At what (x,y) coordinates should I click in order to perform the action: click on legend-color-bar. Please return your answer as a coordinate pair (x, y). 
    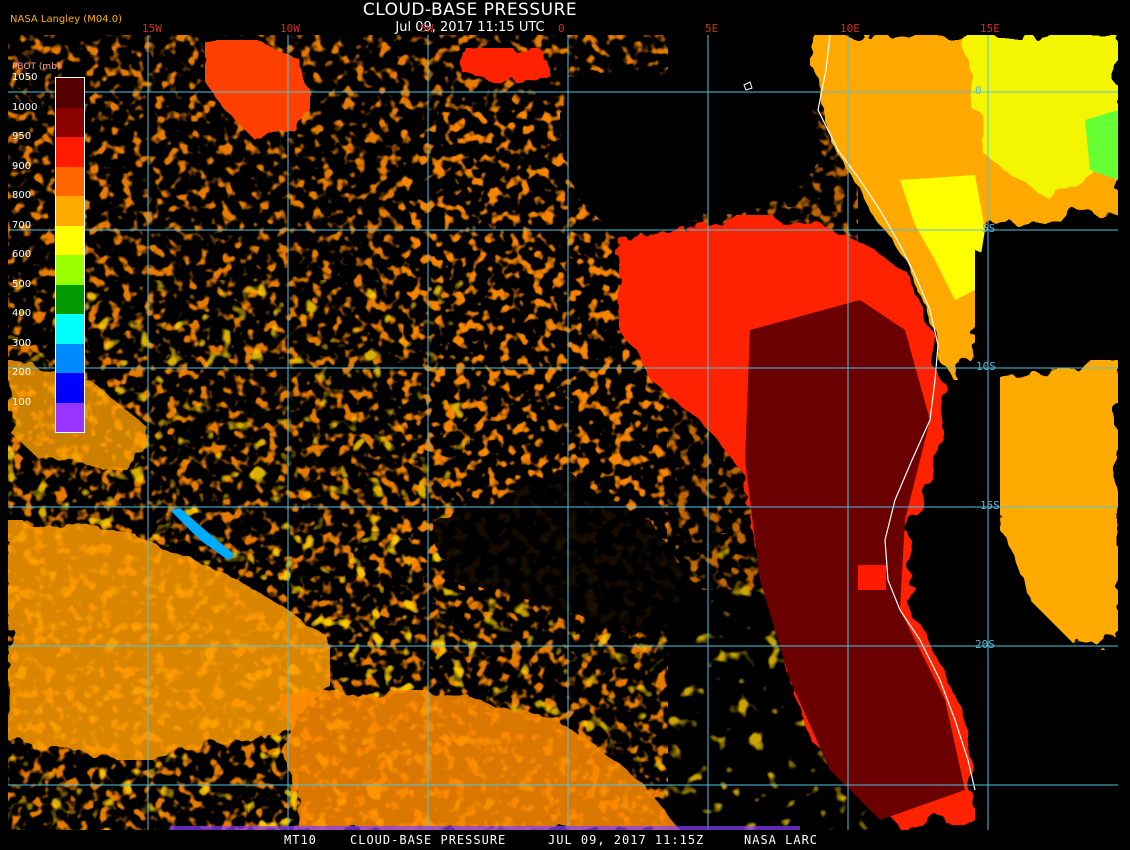
    Looking at the image, I should click on (70, 255).